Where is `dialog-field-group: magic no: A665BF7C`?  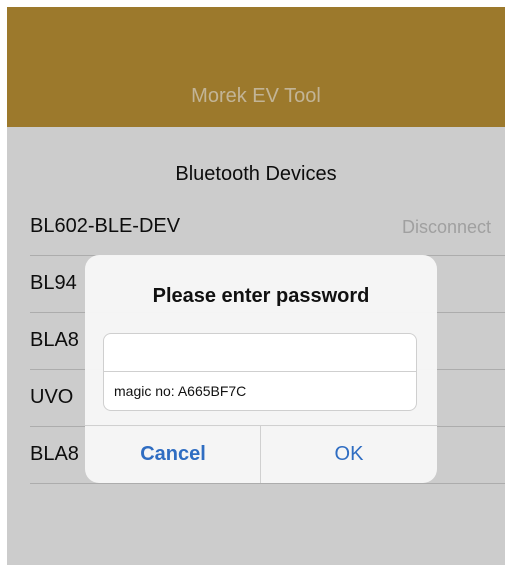 dialog-field-group: magic no: A665BF7C is located at coordinates (260, 372).